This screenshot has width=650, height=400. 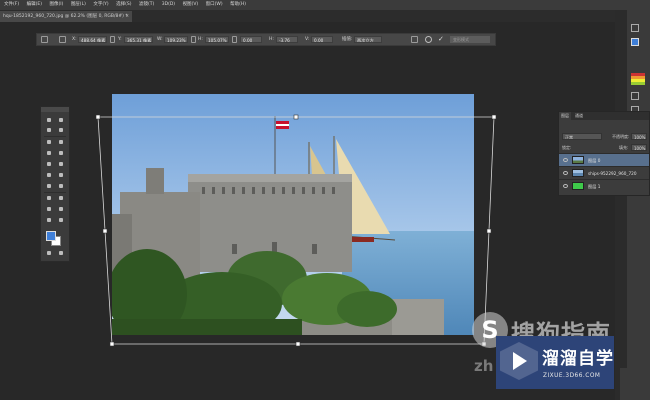 I want to click on blur-icon, so click(x=49, y=186).